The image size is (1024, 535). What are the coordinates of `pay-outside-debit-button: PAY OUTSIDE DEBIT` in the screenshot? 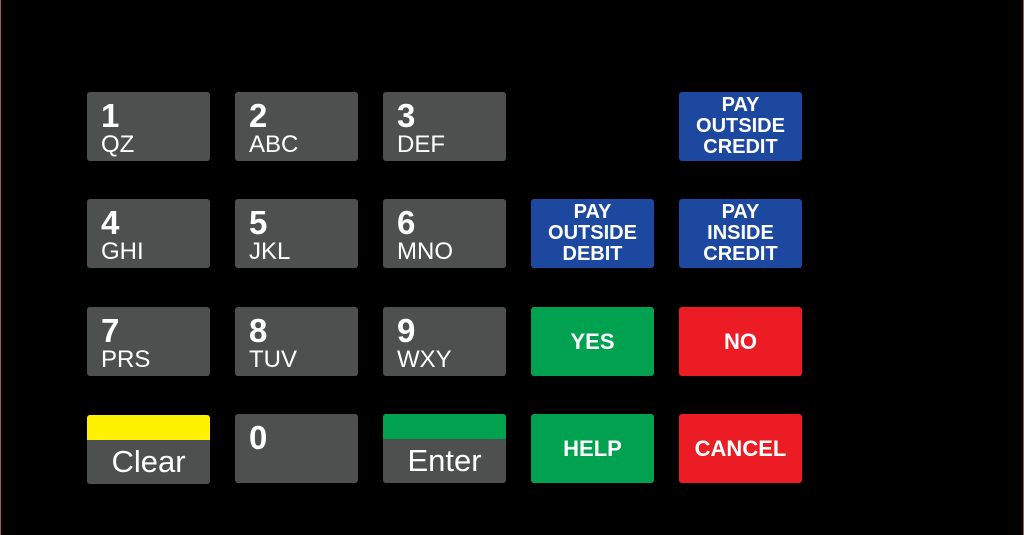 It's located at (592, 233).